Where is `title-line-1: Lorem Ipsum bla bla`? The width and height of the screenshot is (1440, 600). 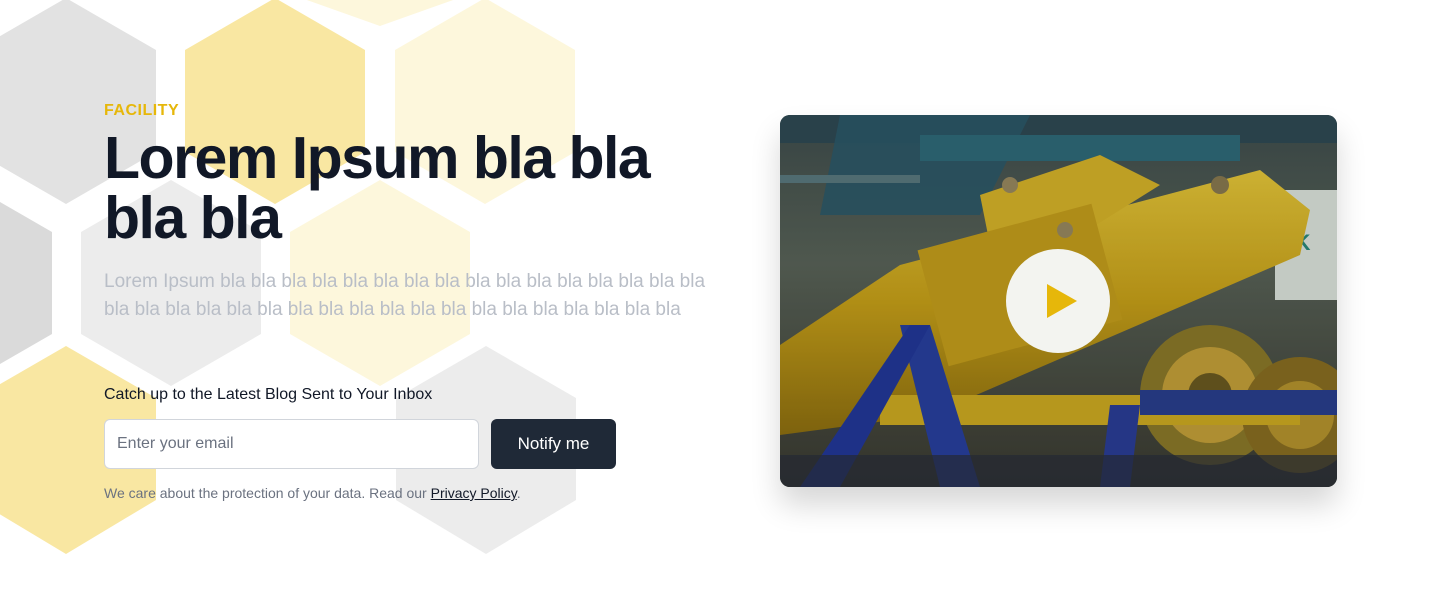 title-line-1: Lorem Ipsum bla bla is located at coordinates (377, 158).